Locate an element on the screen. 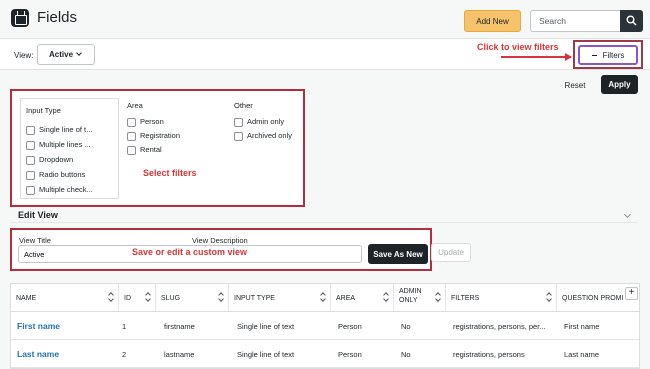 Image resolution: width=650 pixels, height=369 pixels. other-title: Other is located at coordinates (243, 105).